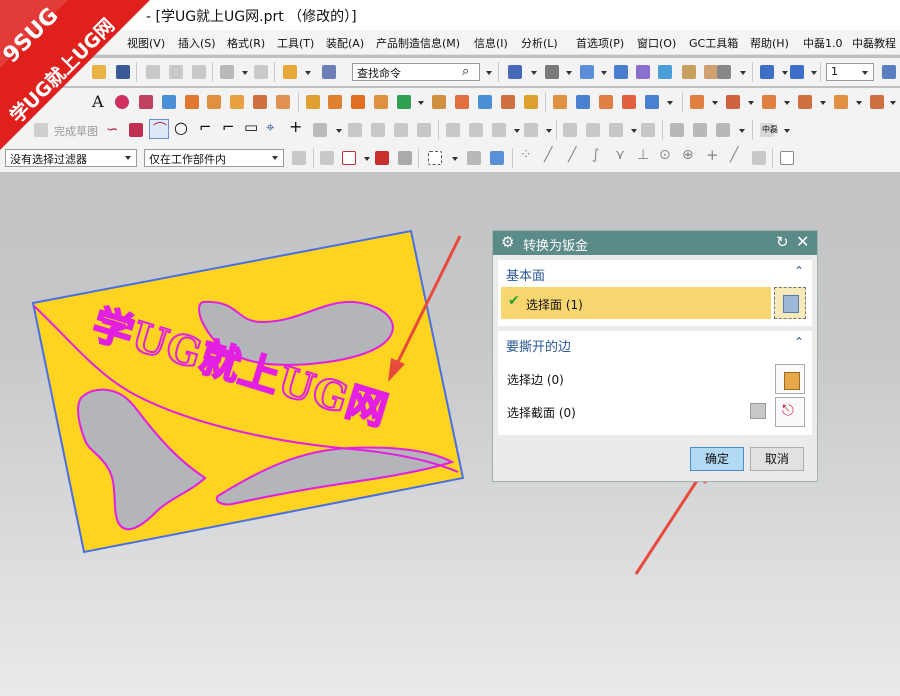 The image size is (900, 696). Describe the element at coordinates (531, 130) in the screenshot. I see `constraint-icon` at that location.